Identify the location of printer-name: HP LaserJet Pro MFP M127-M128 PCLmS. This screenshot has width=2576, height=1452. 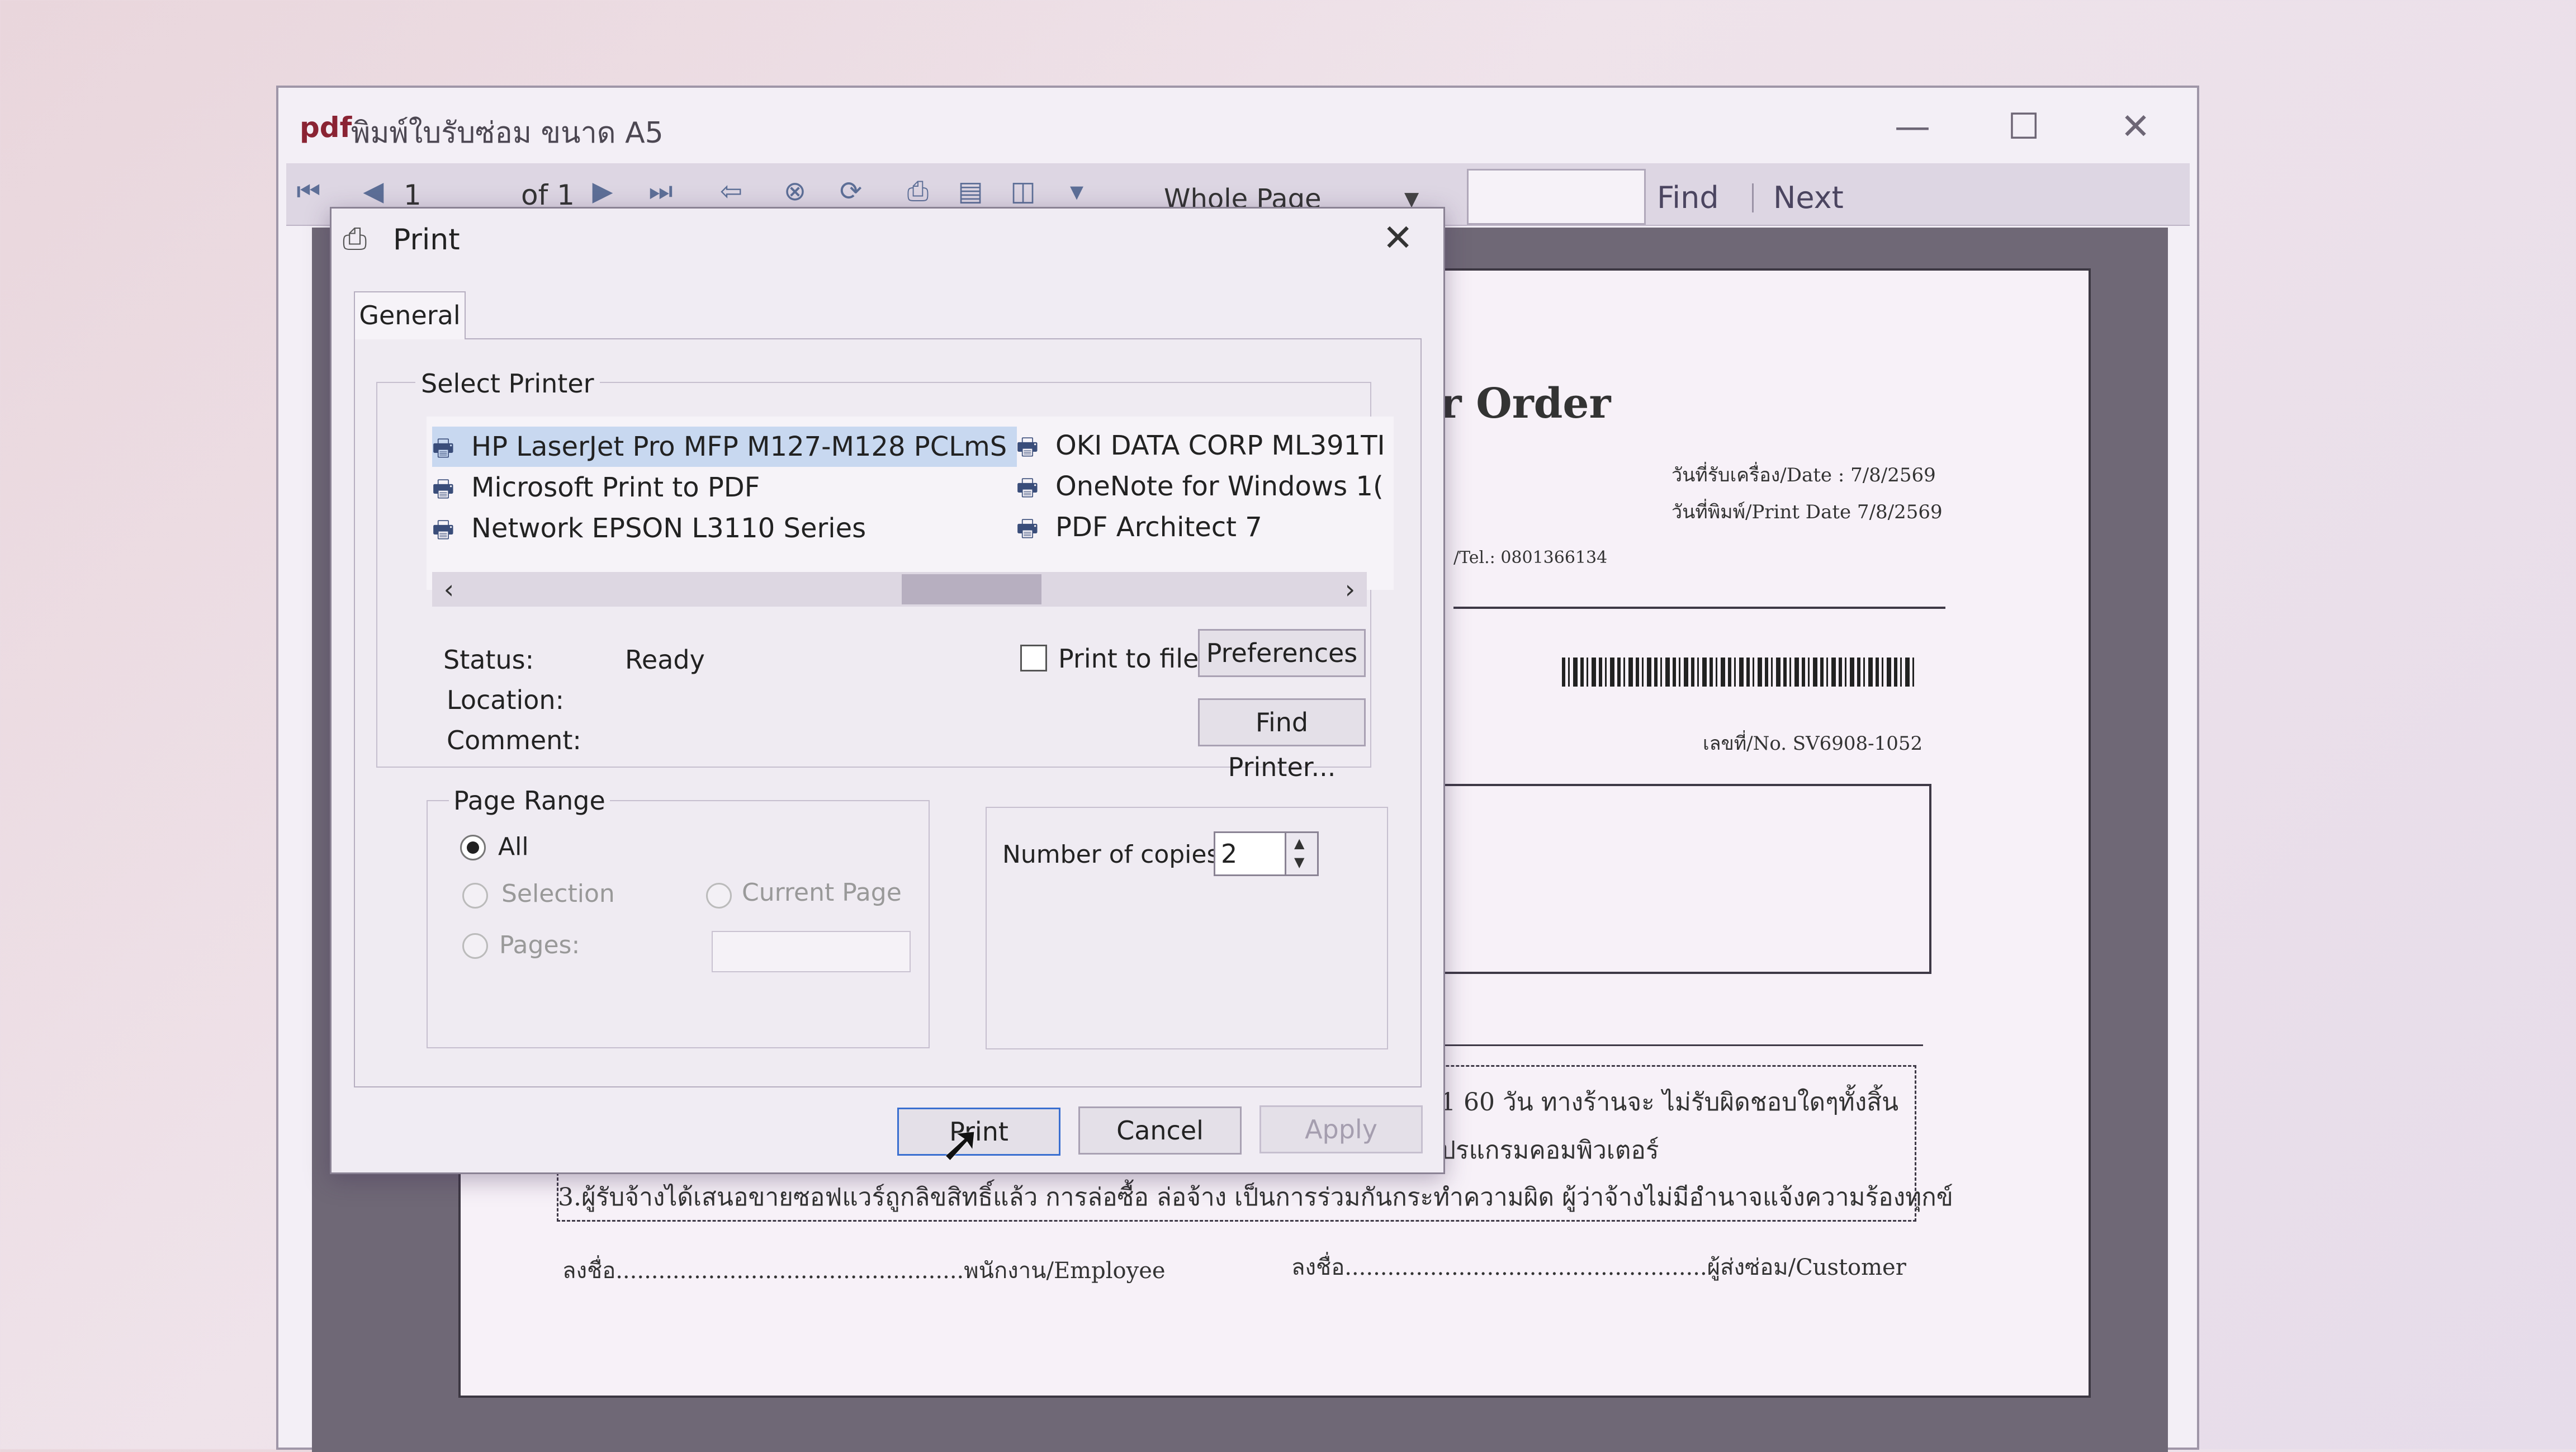
(739, 446).